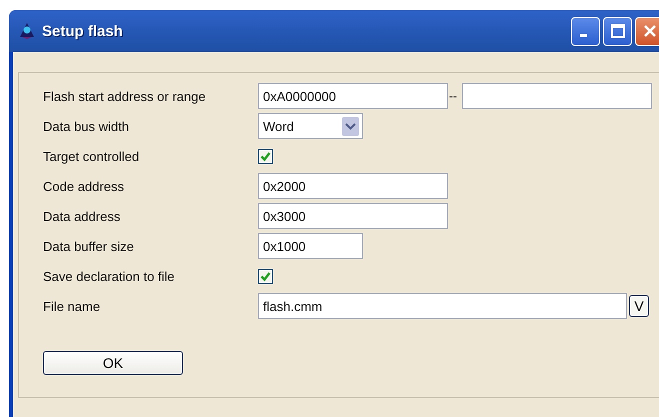 The height and width of the screenshot is (417, 659). Describe the element at coordinates (353, 96) in the screenshot. I see `start-address-field: 0xA0000000` at that location.